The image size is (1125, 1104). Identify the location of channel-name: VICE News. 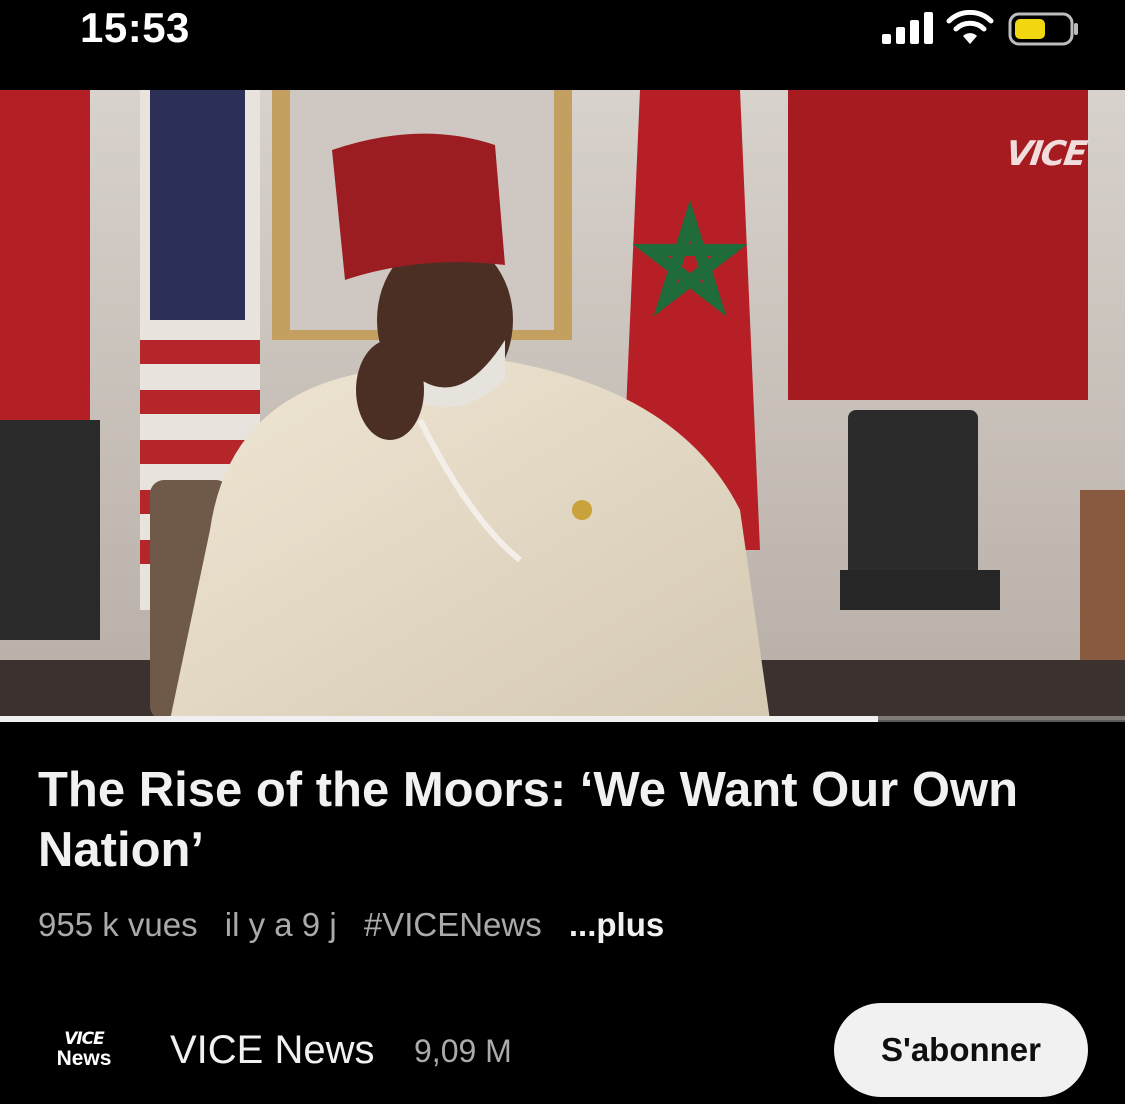
(272, 1050).